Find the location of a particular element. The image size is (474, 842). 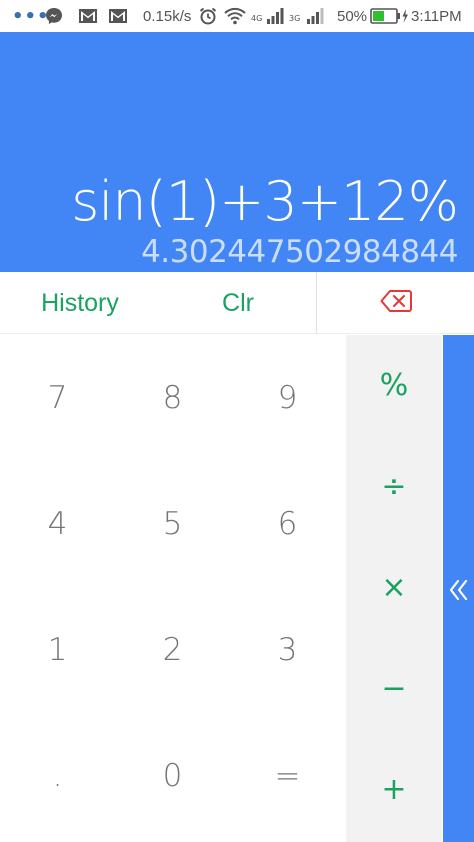

percent-button: % is located at coordinates (394, 385).